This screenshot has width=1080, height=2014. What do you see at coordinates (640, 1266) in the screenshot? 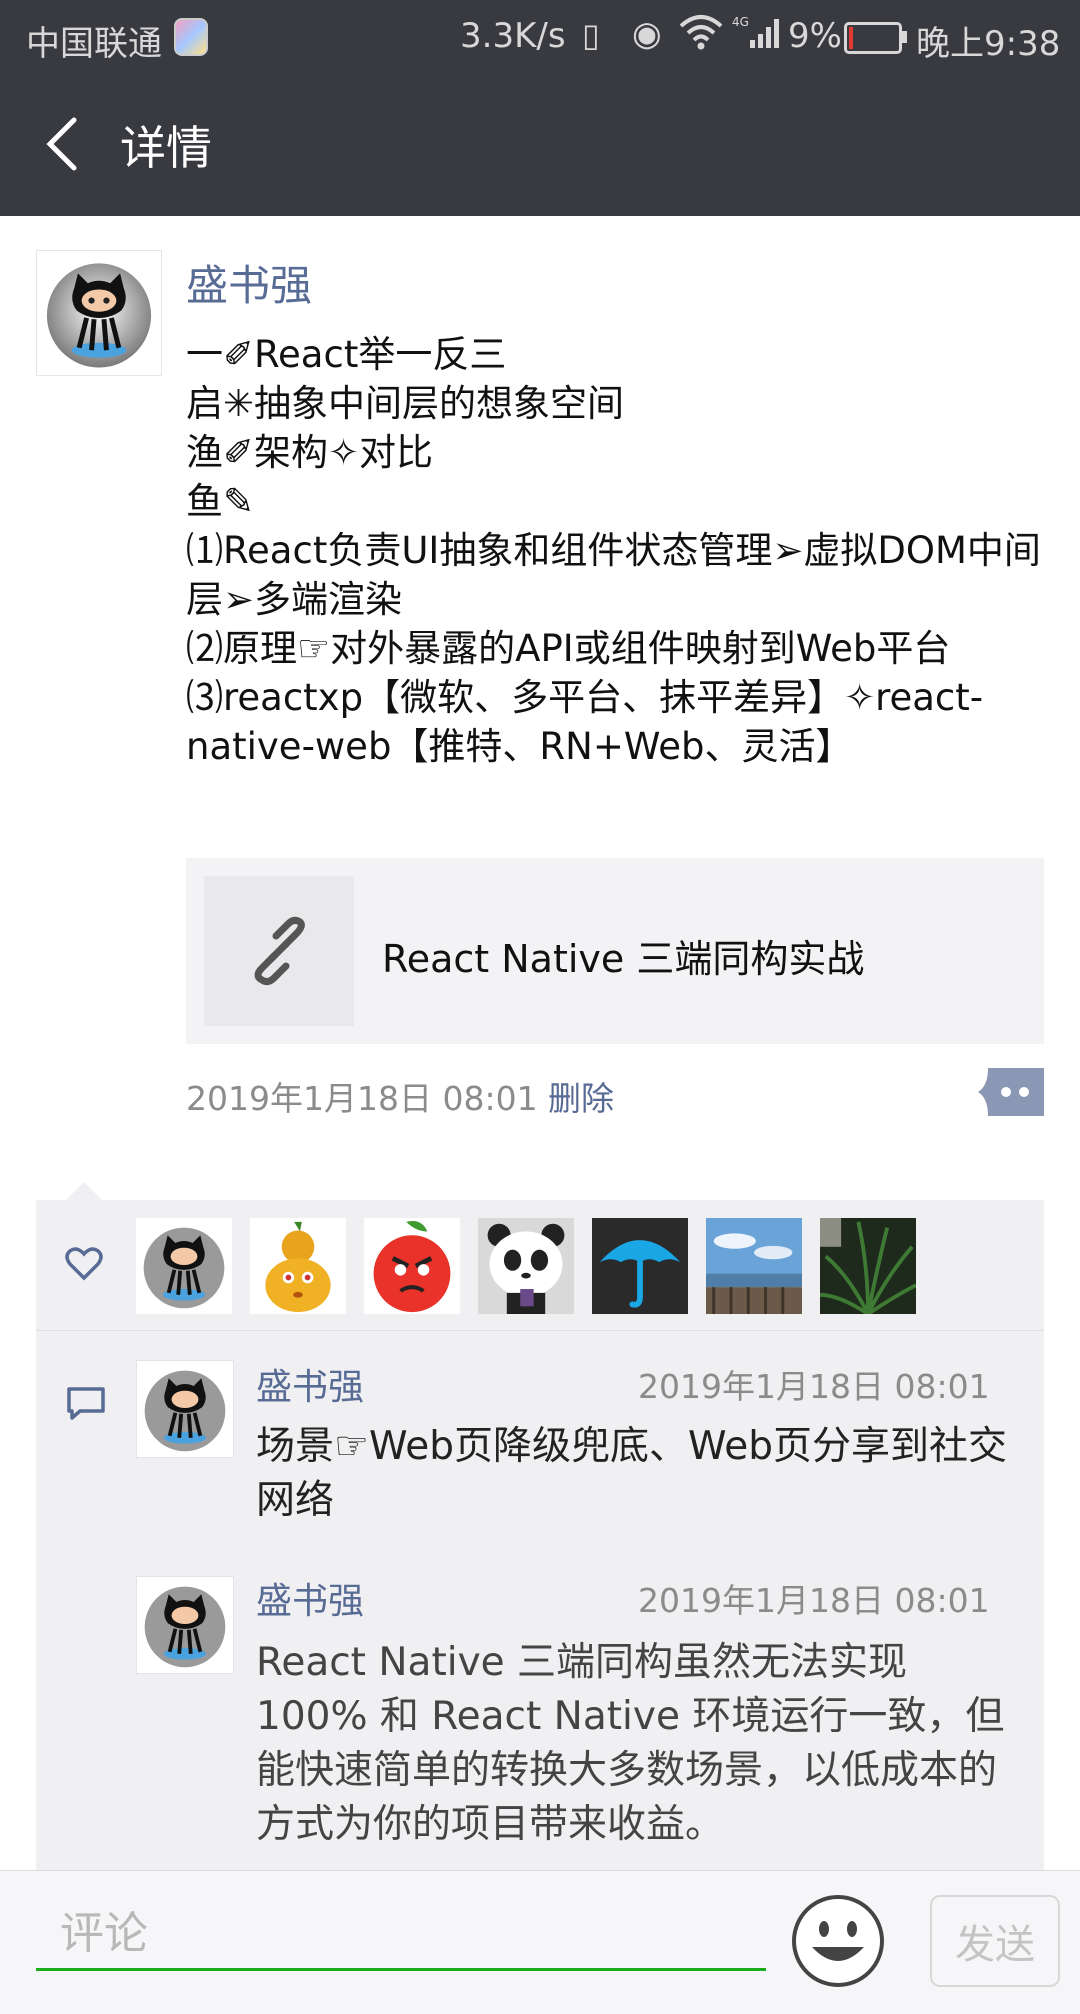
I see `umbrella-avatar` at bounding box center [640, 1266].